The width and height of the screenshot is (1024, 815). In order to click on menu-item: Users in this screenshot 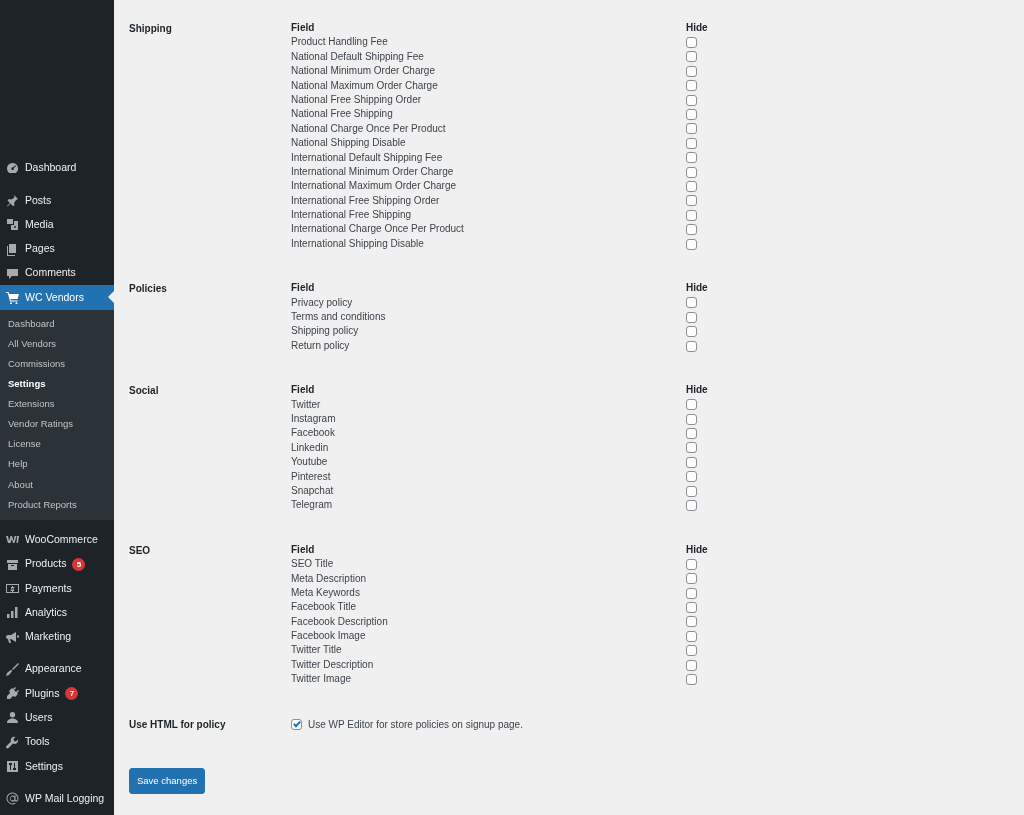, I will do `click(57, 718)`.